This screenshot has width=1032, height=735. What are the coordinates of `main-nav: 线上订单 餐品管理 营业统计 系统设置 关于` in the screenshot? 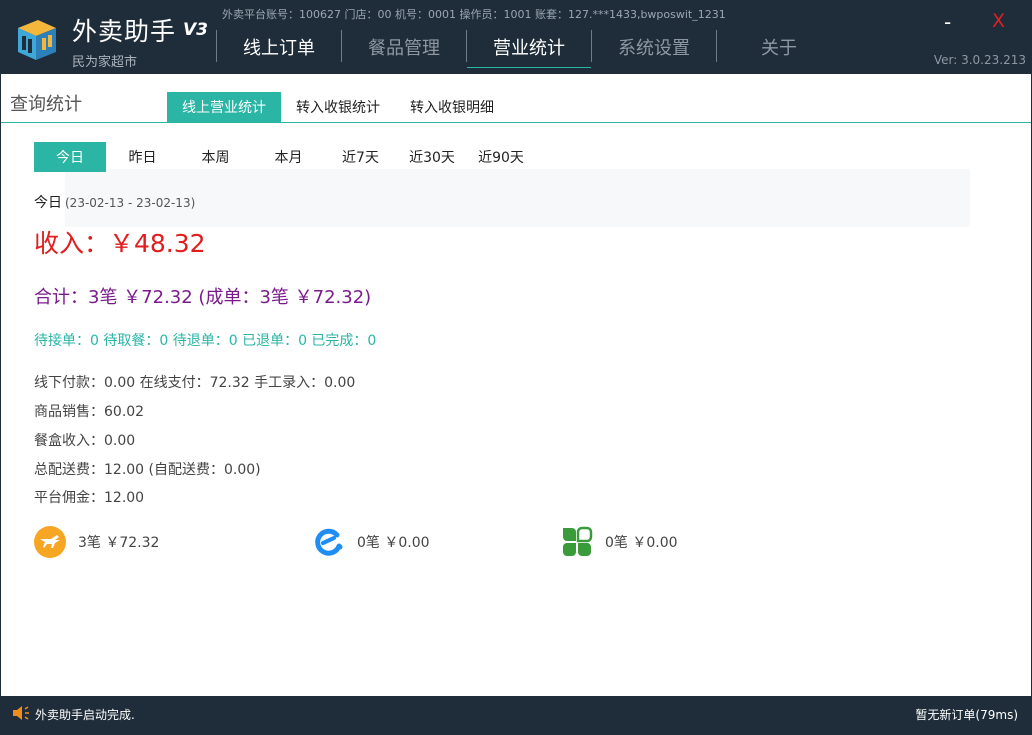 It's located at (528, 47).